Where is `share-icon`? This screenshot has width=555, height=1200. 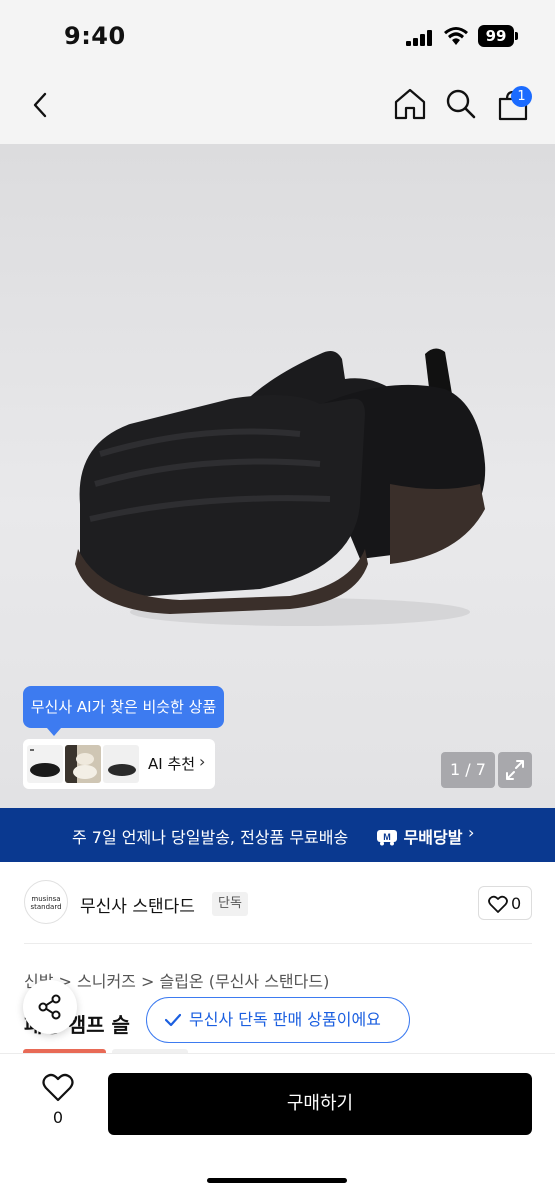
share-icon is located at coordinates (49, 1007).